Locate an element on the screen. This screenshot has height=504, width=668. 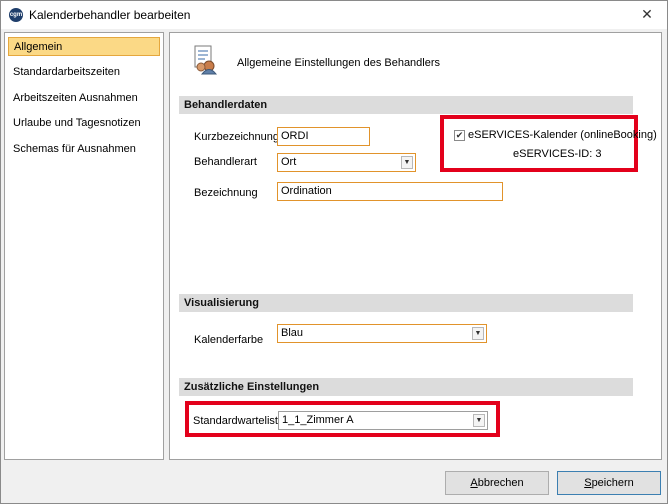
standardwarteliste-value: 1_1_Zimmer A is located at coordinates (318, 420).